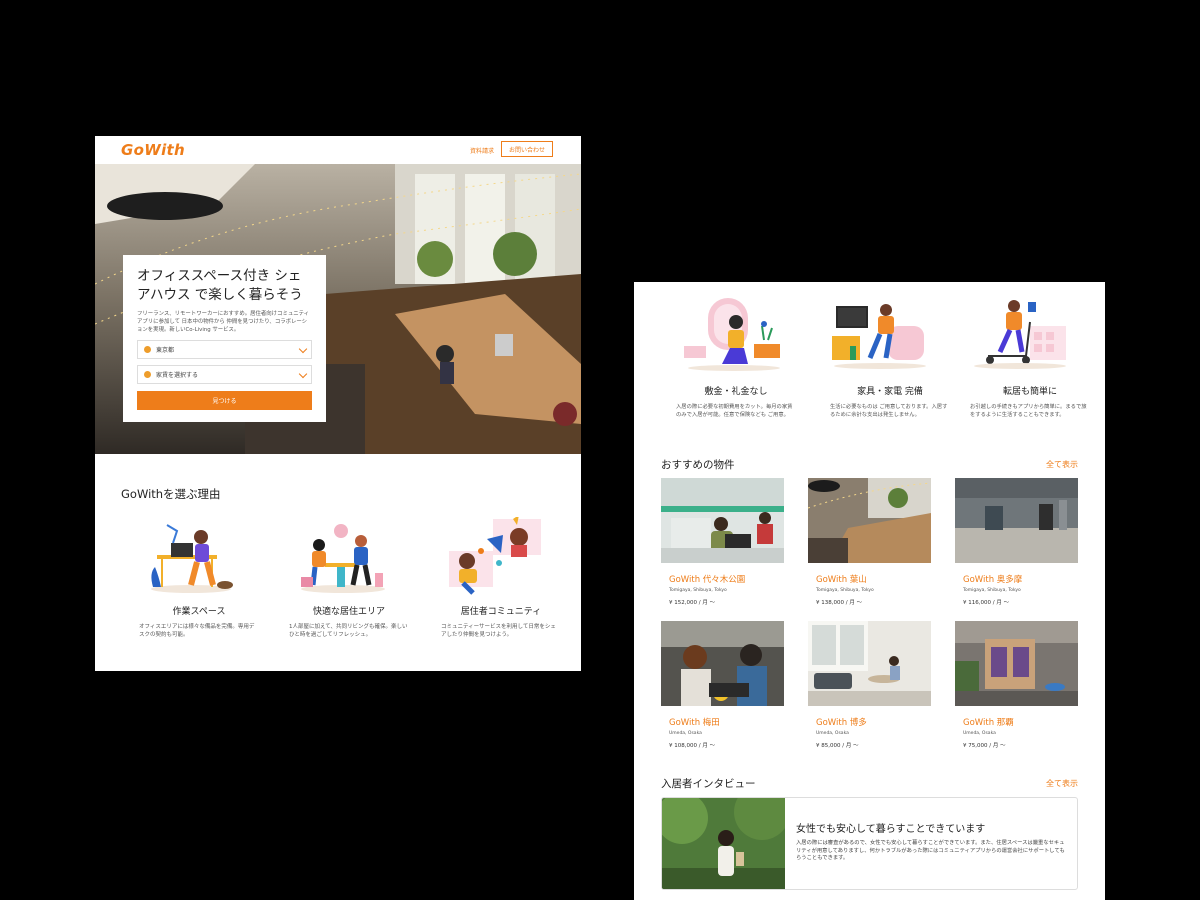 This screenshot has width=1200, height=900. Describe the element at coordinates (199, 612) in the screenshot. I see `reason-title: 作業スペース` at that location.